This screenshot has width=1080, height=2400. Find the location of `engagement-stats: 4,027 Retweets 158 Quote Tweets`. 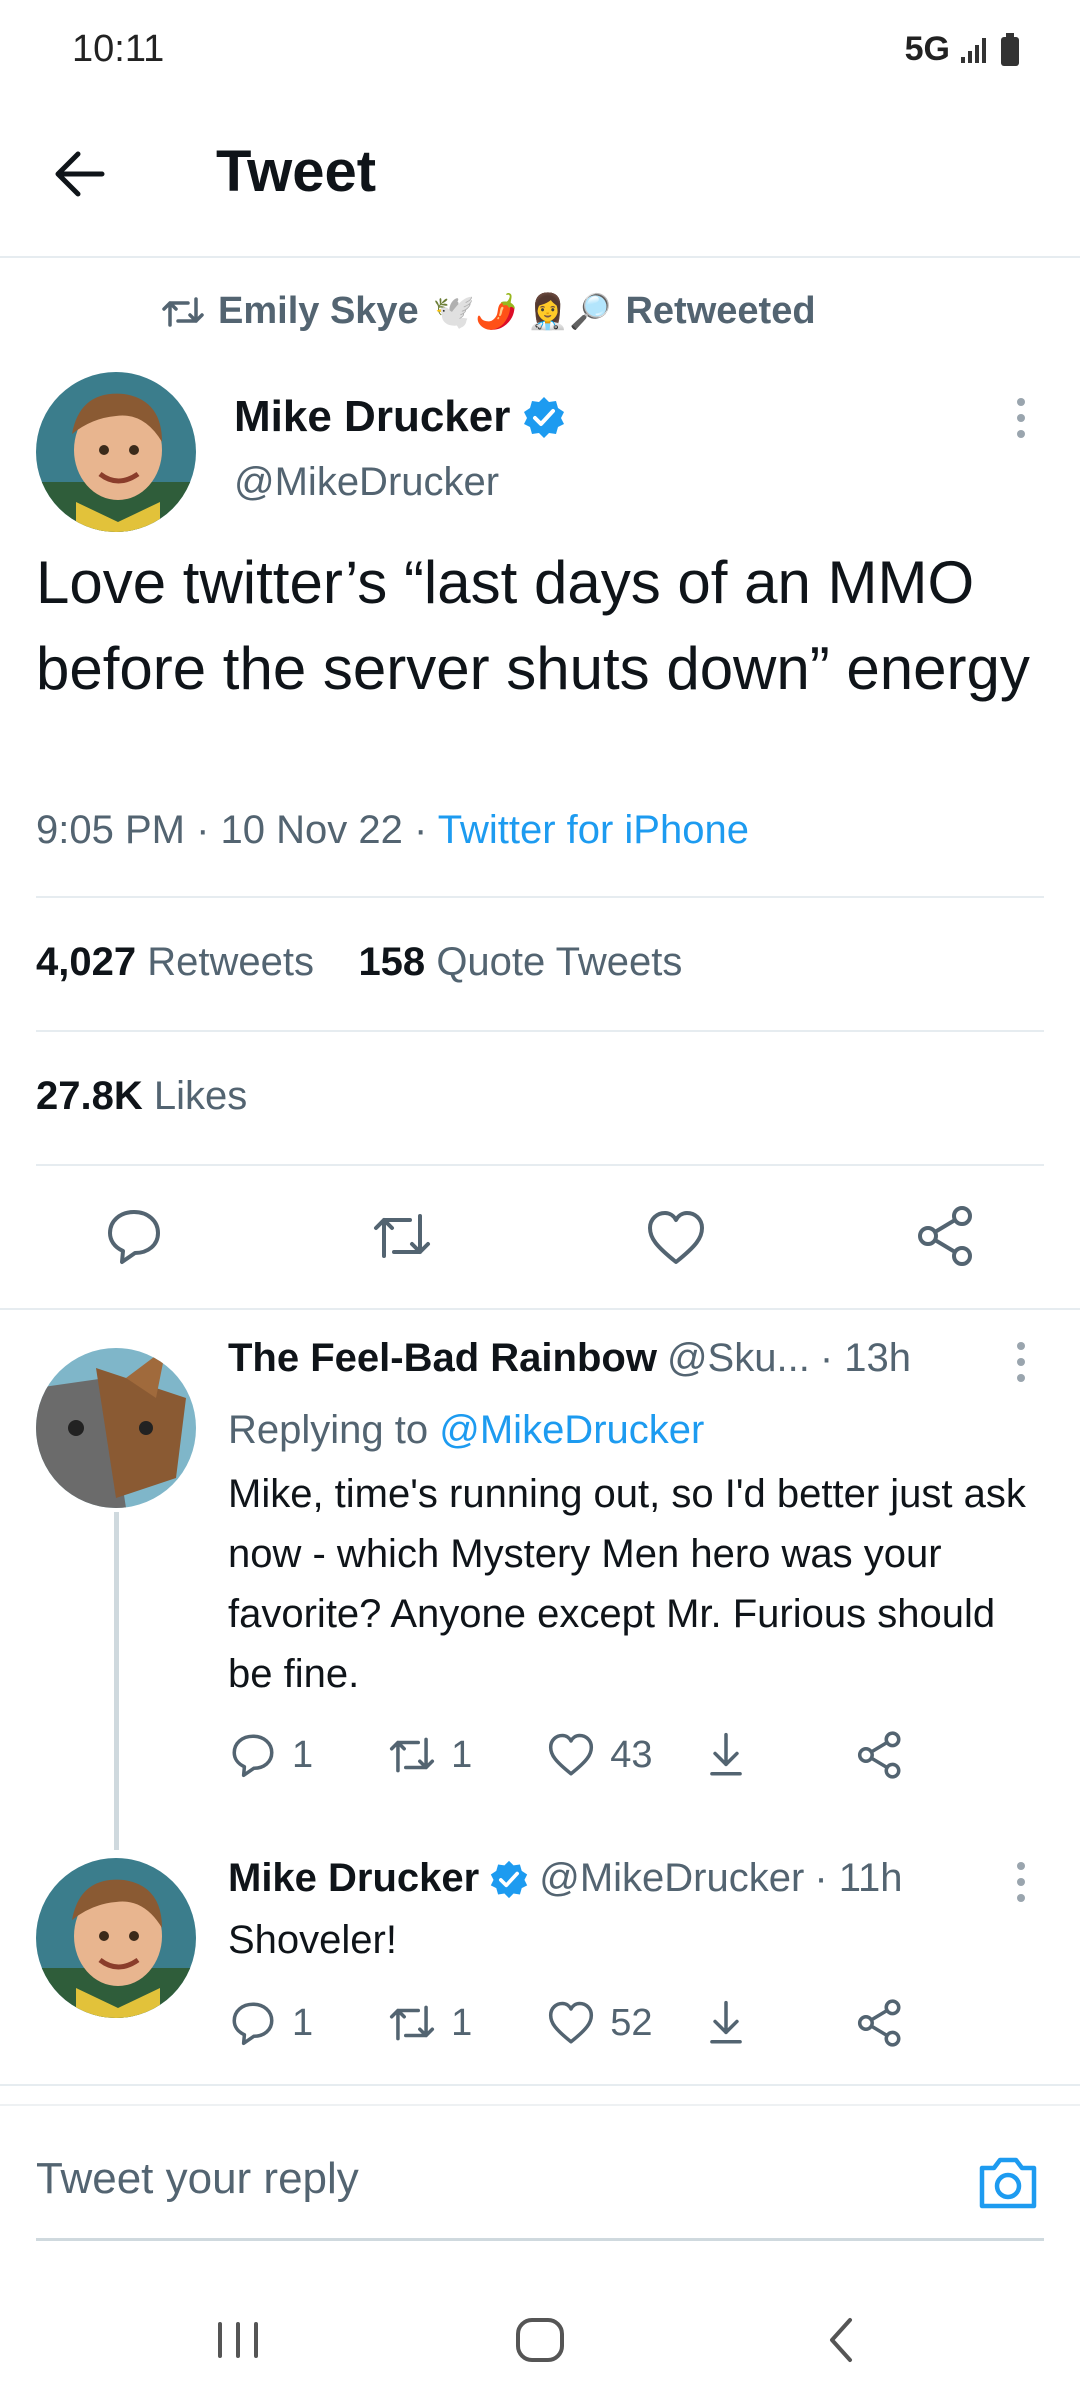

engagement-stats: 4,027 Retweets 158 Quote Tweets is located at coordinates (359, 962).